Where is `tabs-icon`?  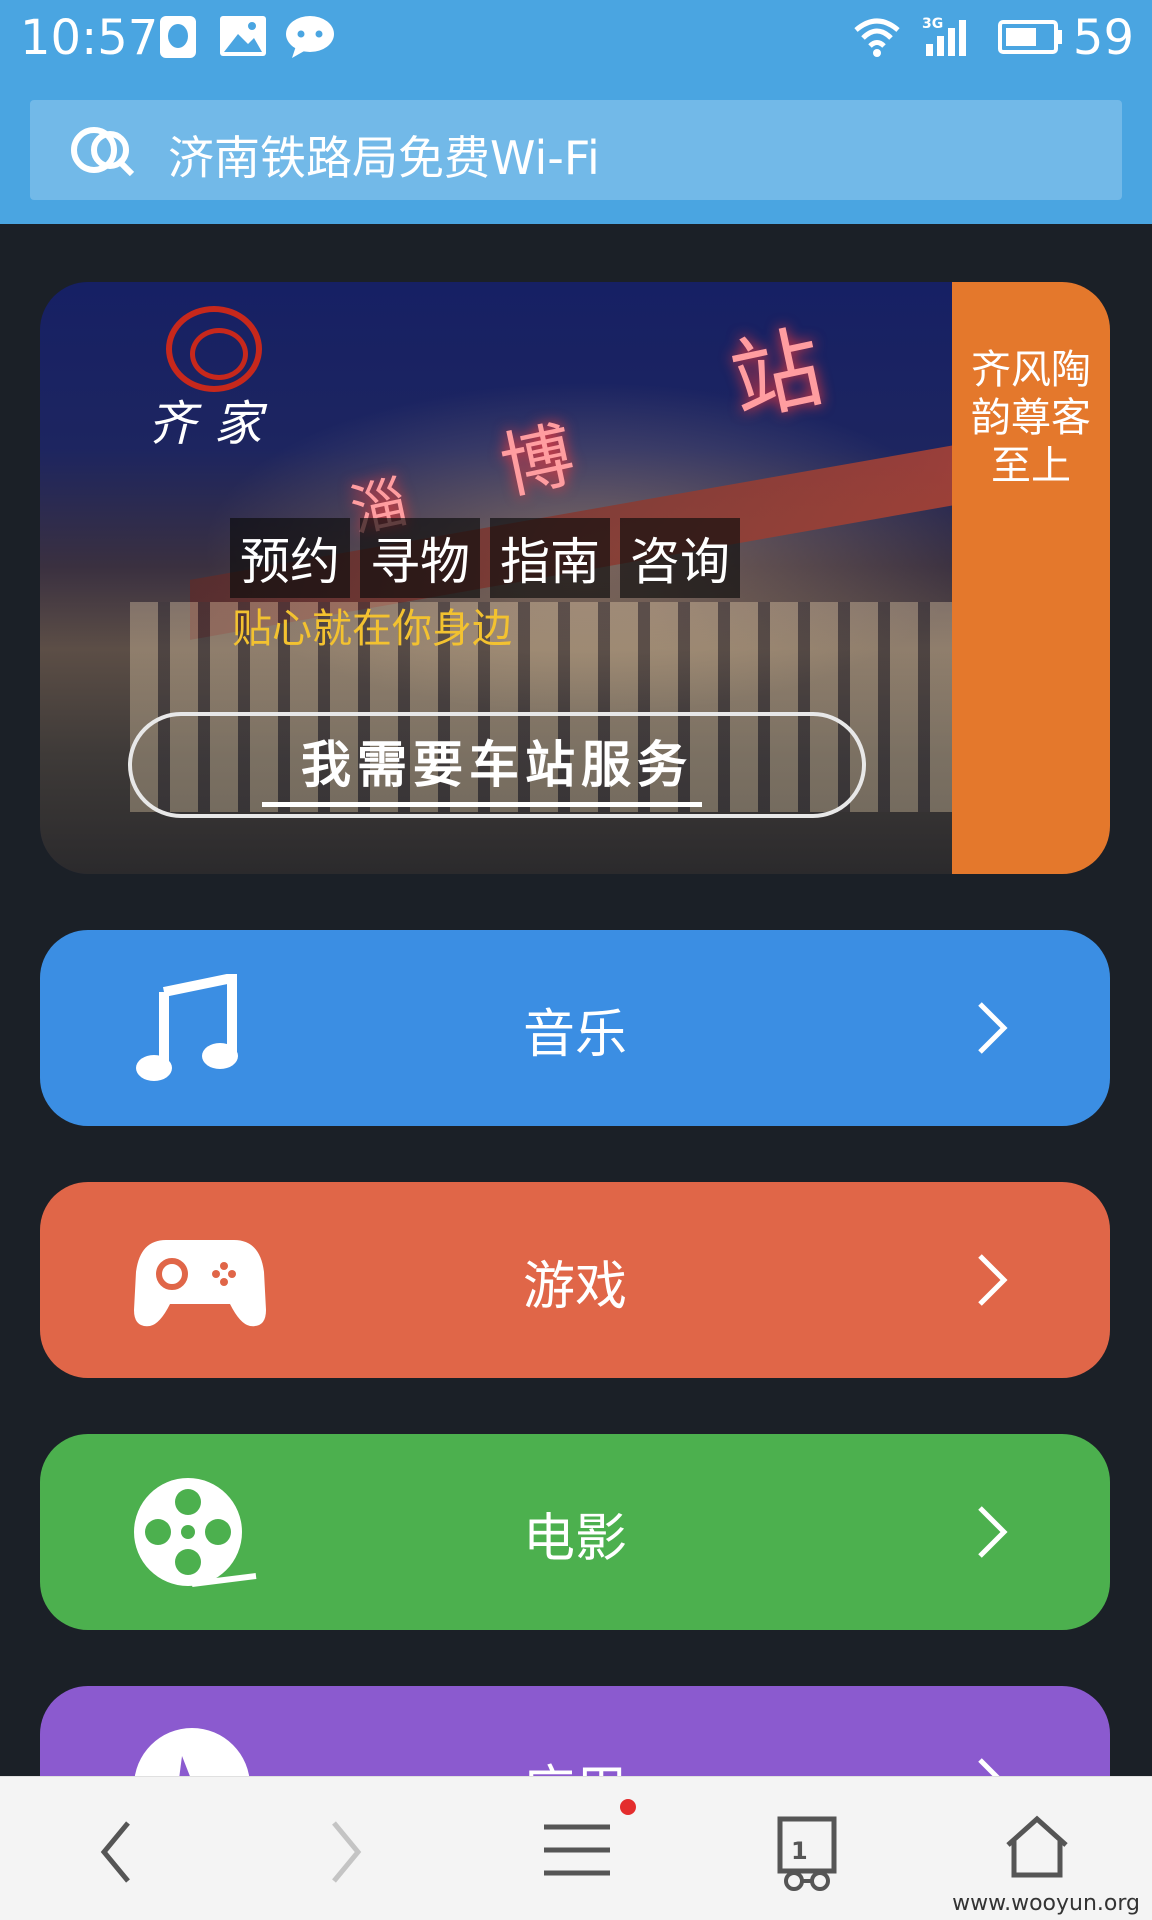 tabs-icon is located at coordinates (808, 1853).